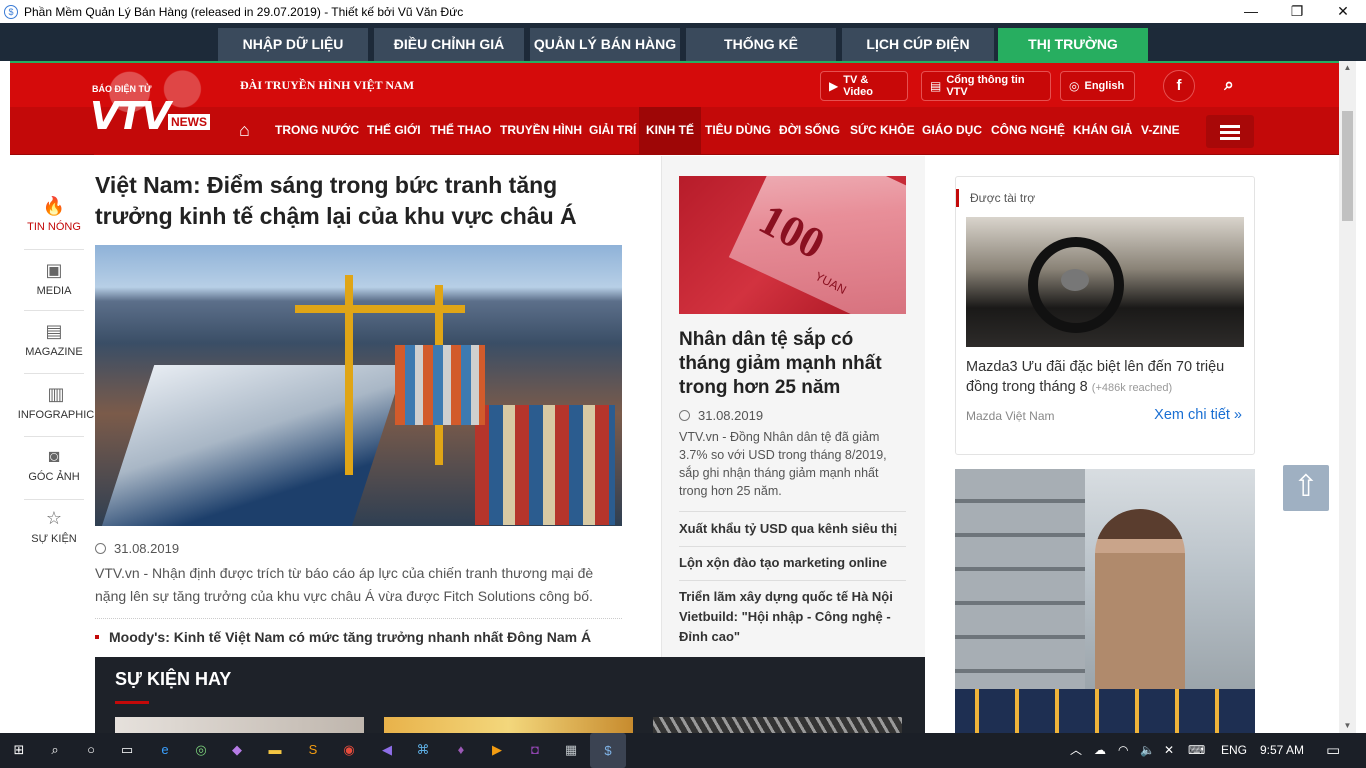 The width and height of the screenshot is (1366, 768). Describe the element at coordinates (571, 750) in the screenshot. I see `app4-icon: ▦` at that location.